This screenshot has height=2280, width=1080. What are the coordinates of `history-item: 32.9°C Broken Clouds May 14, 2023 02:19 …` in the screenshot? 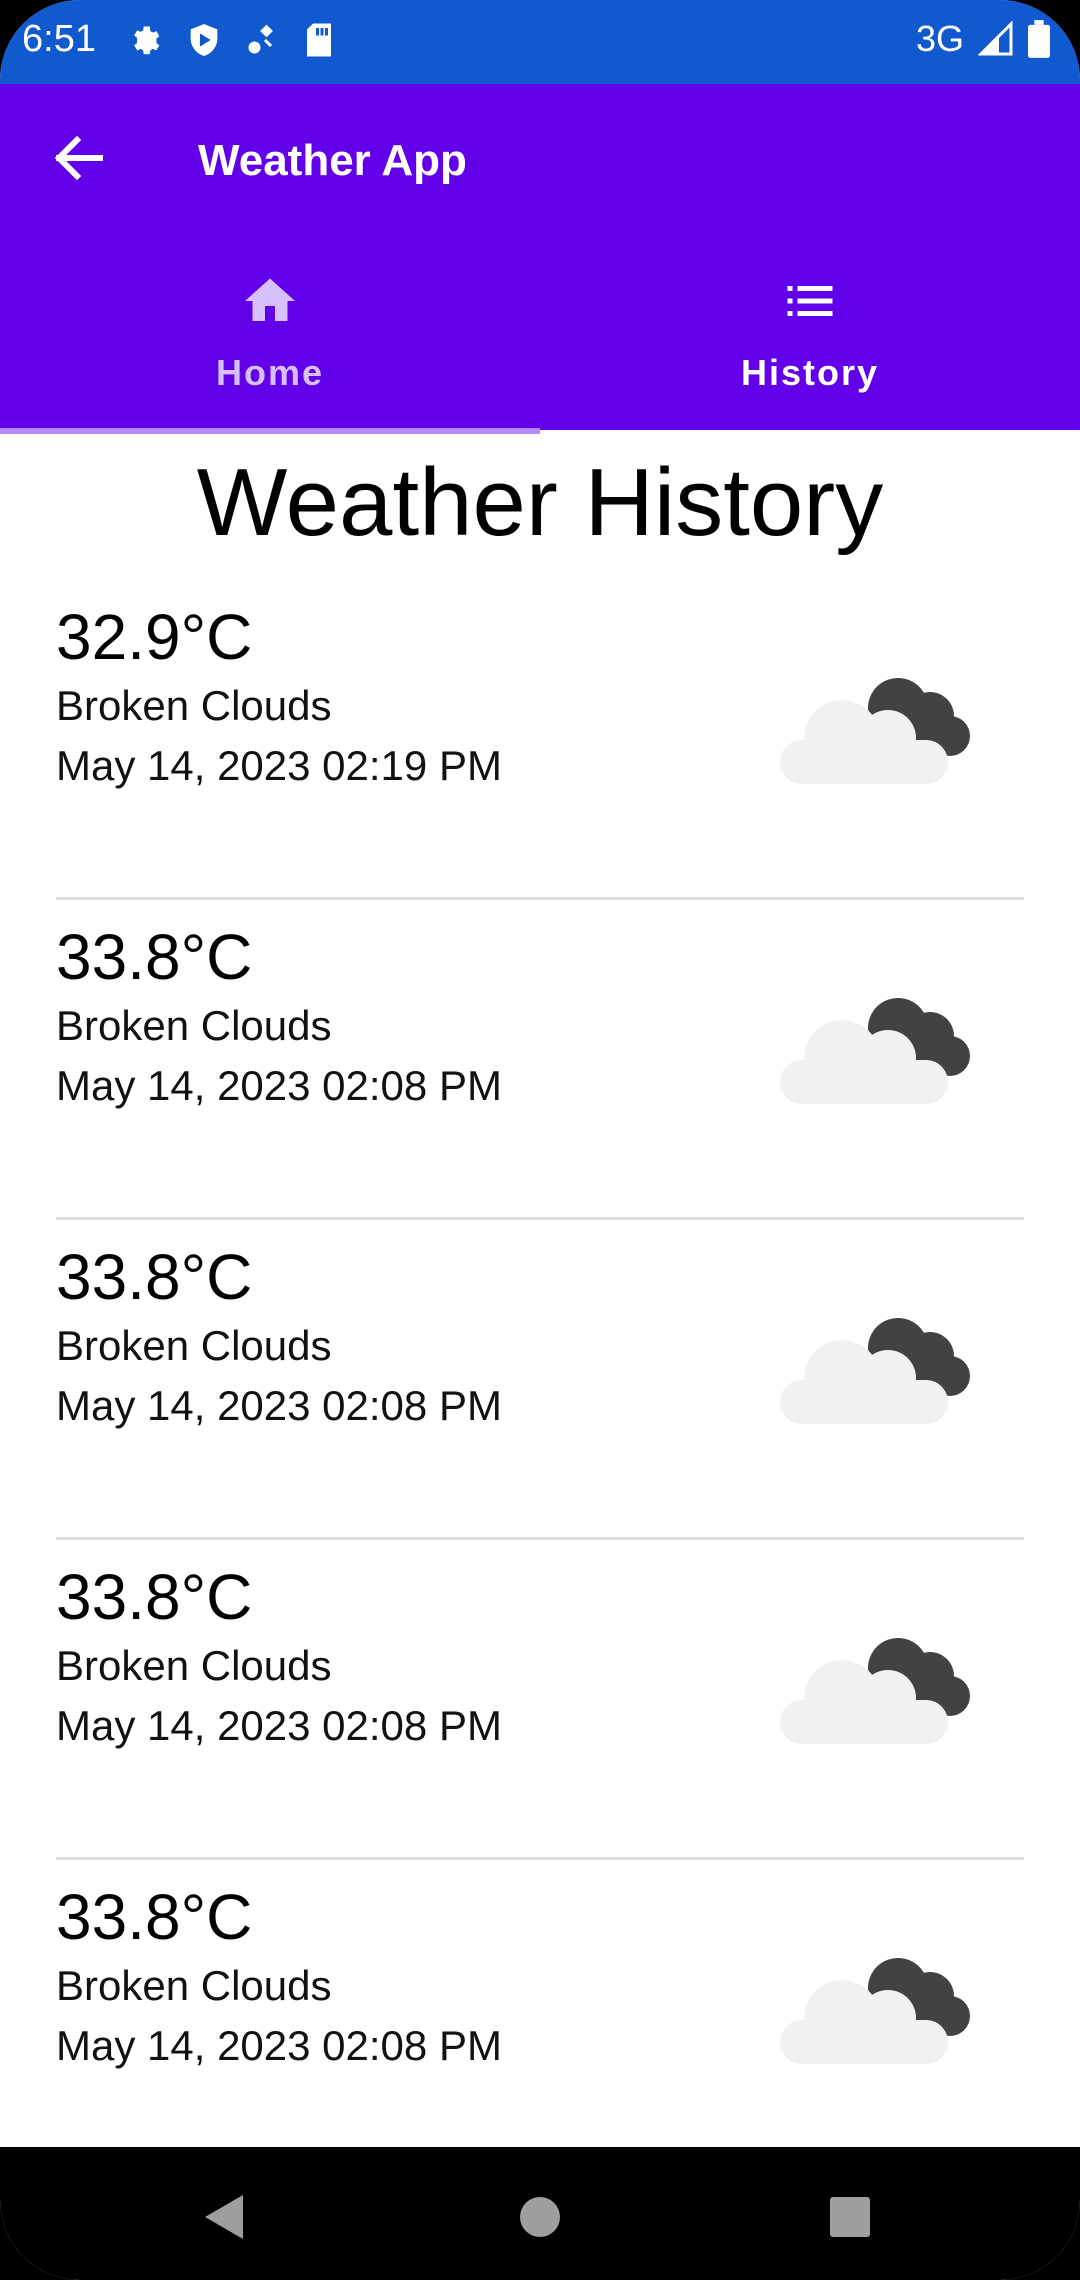 It's located at (540, 740).